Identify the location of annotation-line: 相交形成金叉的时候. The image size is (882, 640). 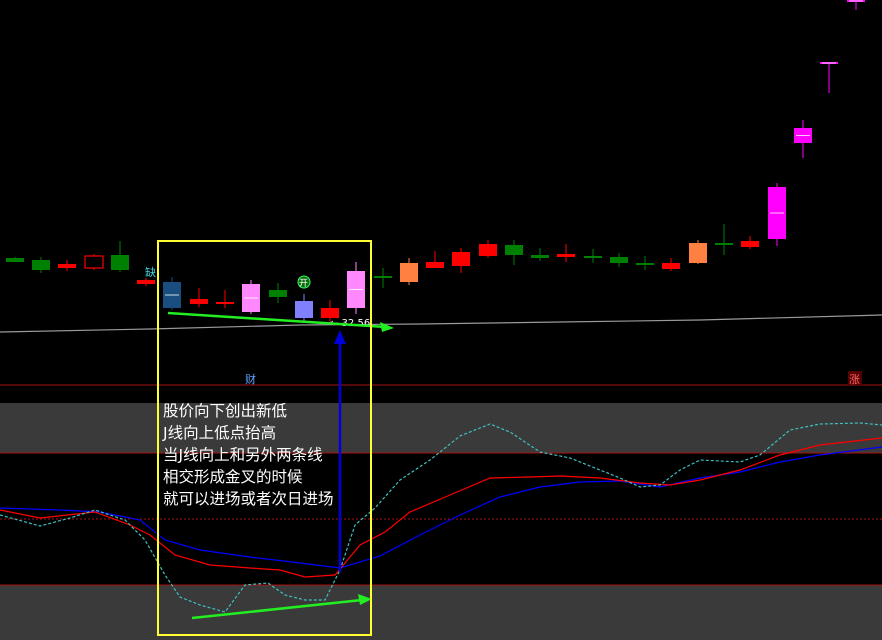
(233, 477).